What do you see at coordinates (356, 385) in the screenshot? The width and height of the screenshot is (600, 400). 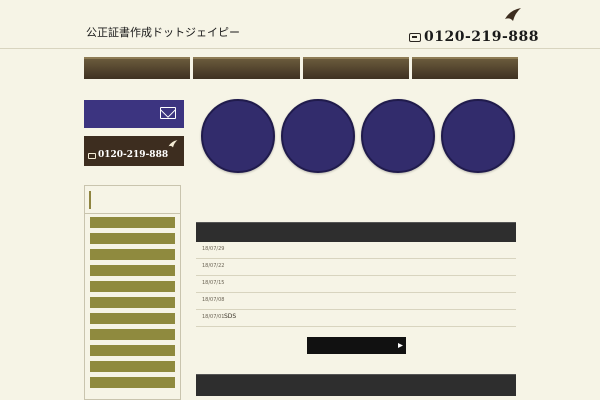 I see `section-heading-bar` at bounding box center [356, 385].